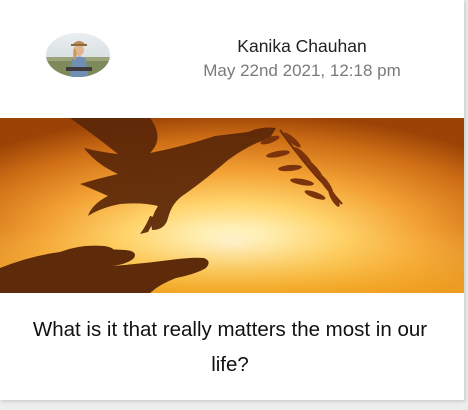  I want to click on avatar-photo-icon, so click(78, 55).